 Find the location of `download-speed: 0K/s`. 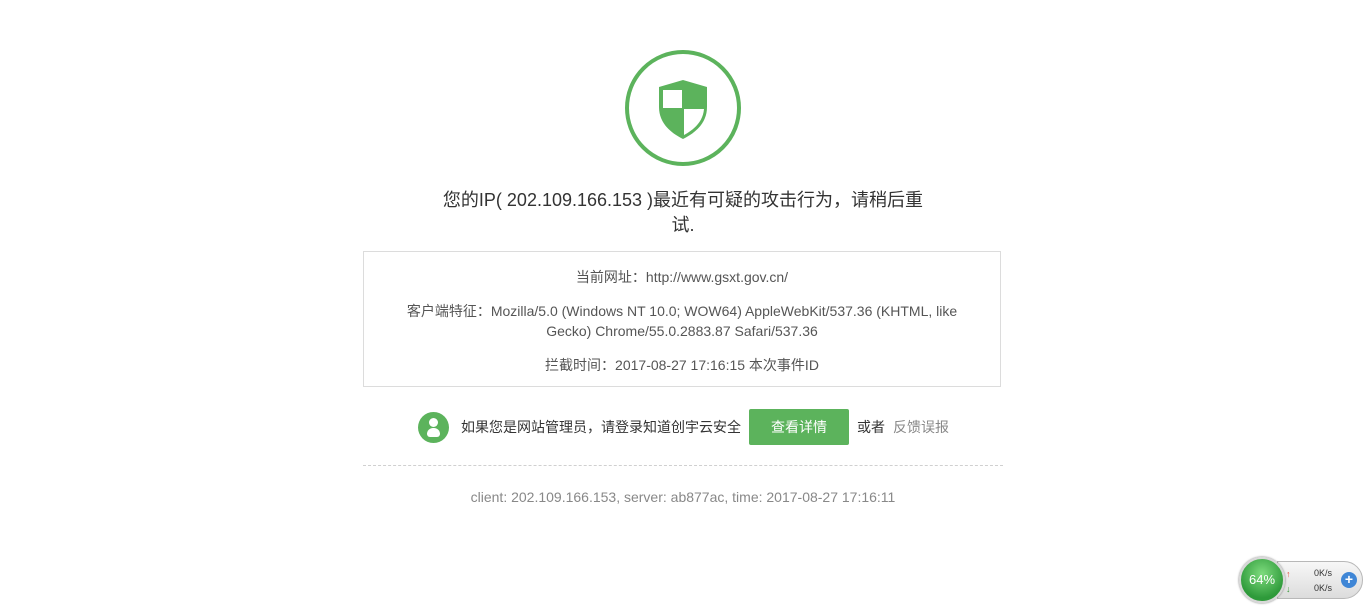

download-speed: 0K/s is located at coordinates (1322, 588).